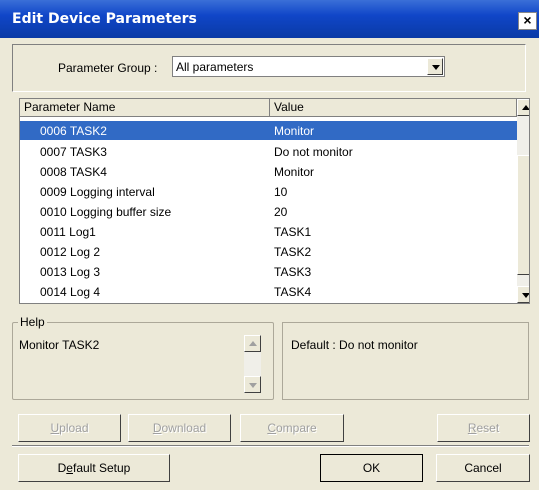  I want to click on row-name: 0013 Log 3, so click(70, 272).